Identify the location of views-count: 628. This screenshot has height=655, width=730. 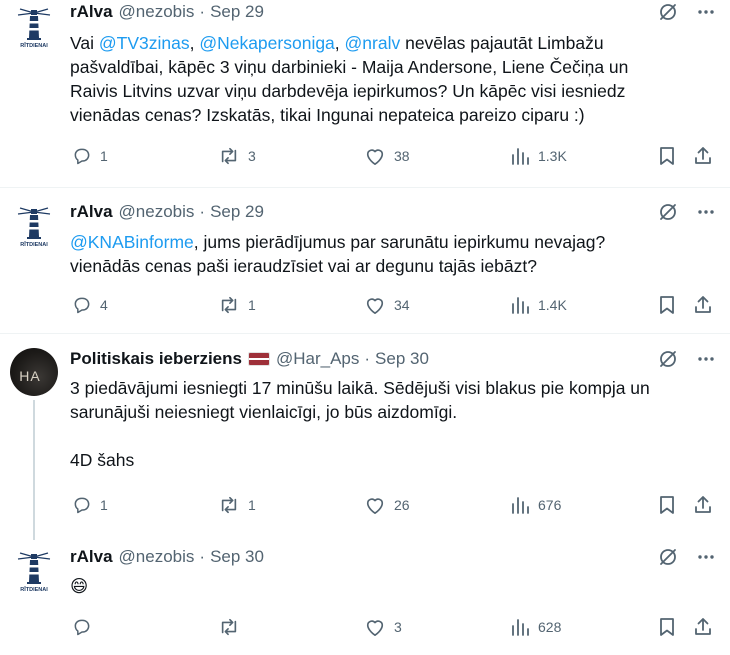
(550, 627).